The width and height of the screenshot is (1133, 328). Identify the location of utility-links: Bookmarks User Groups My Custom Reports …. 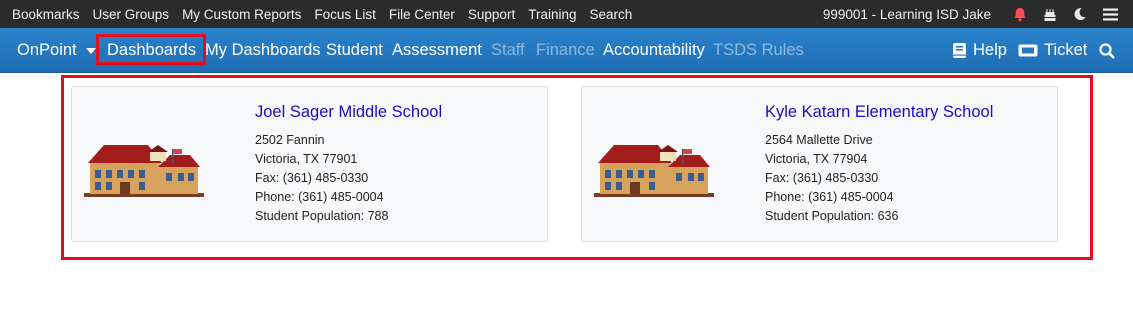
(328, 14).